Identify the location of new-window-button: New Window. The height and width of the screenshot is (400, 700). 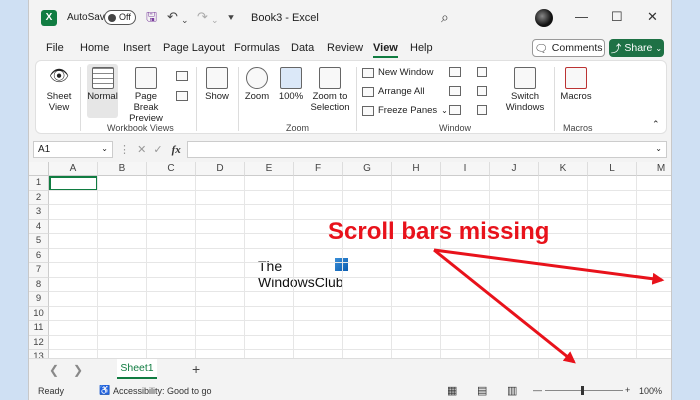
(397, 72).